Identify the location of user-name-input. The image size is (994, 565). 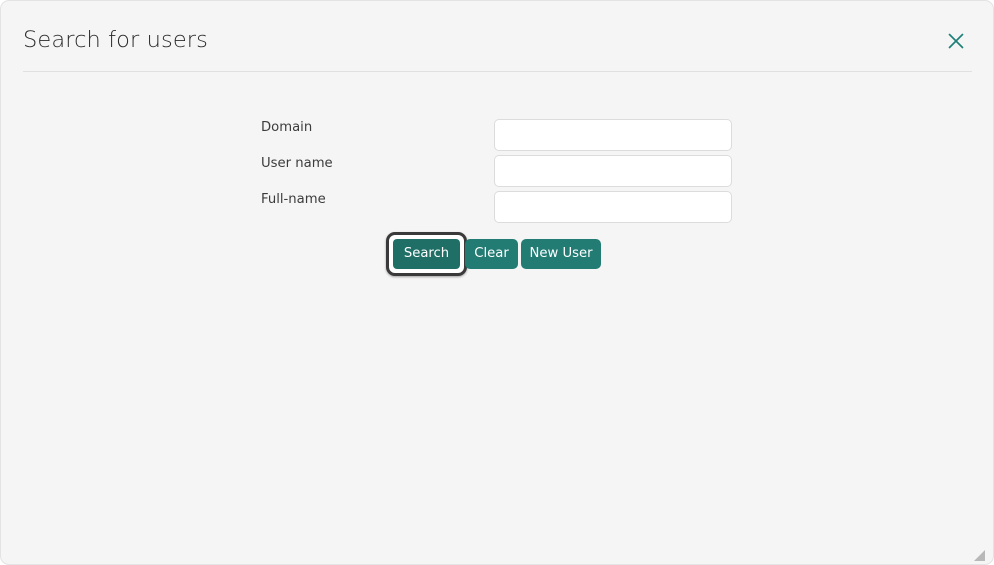
(613, 171).